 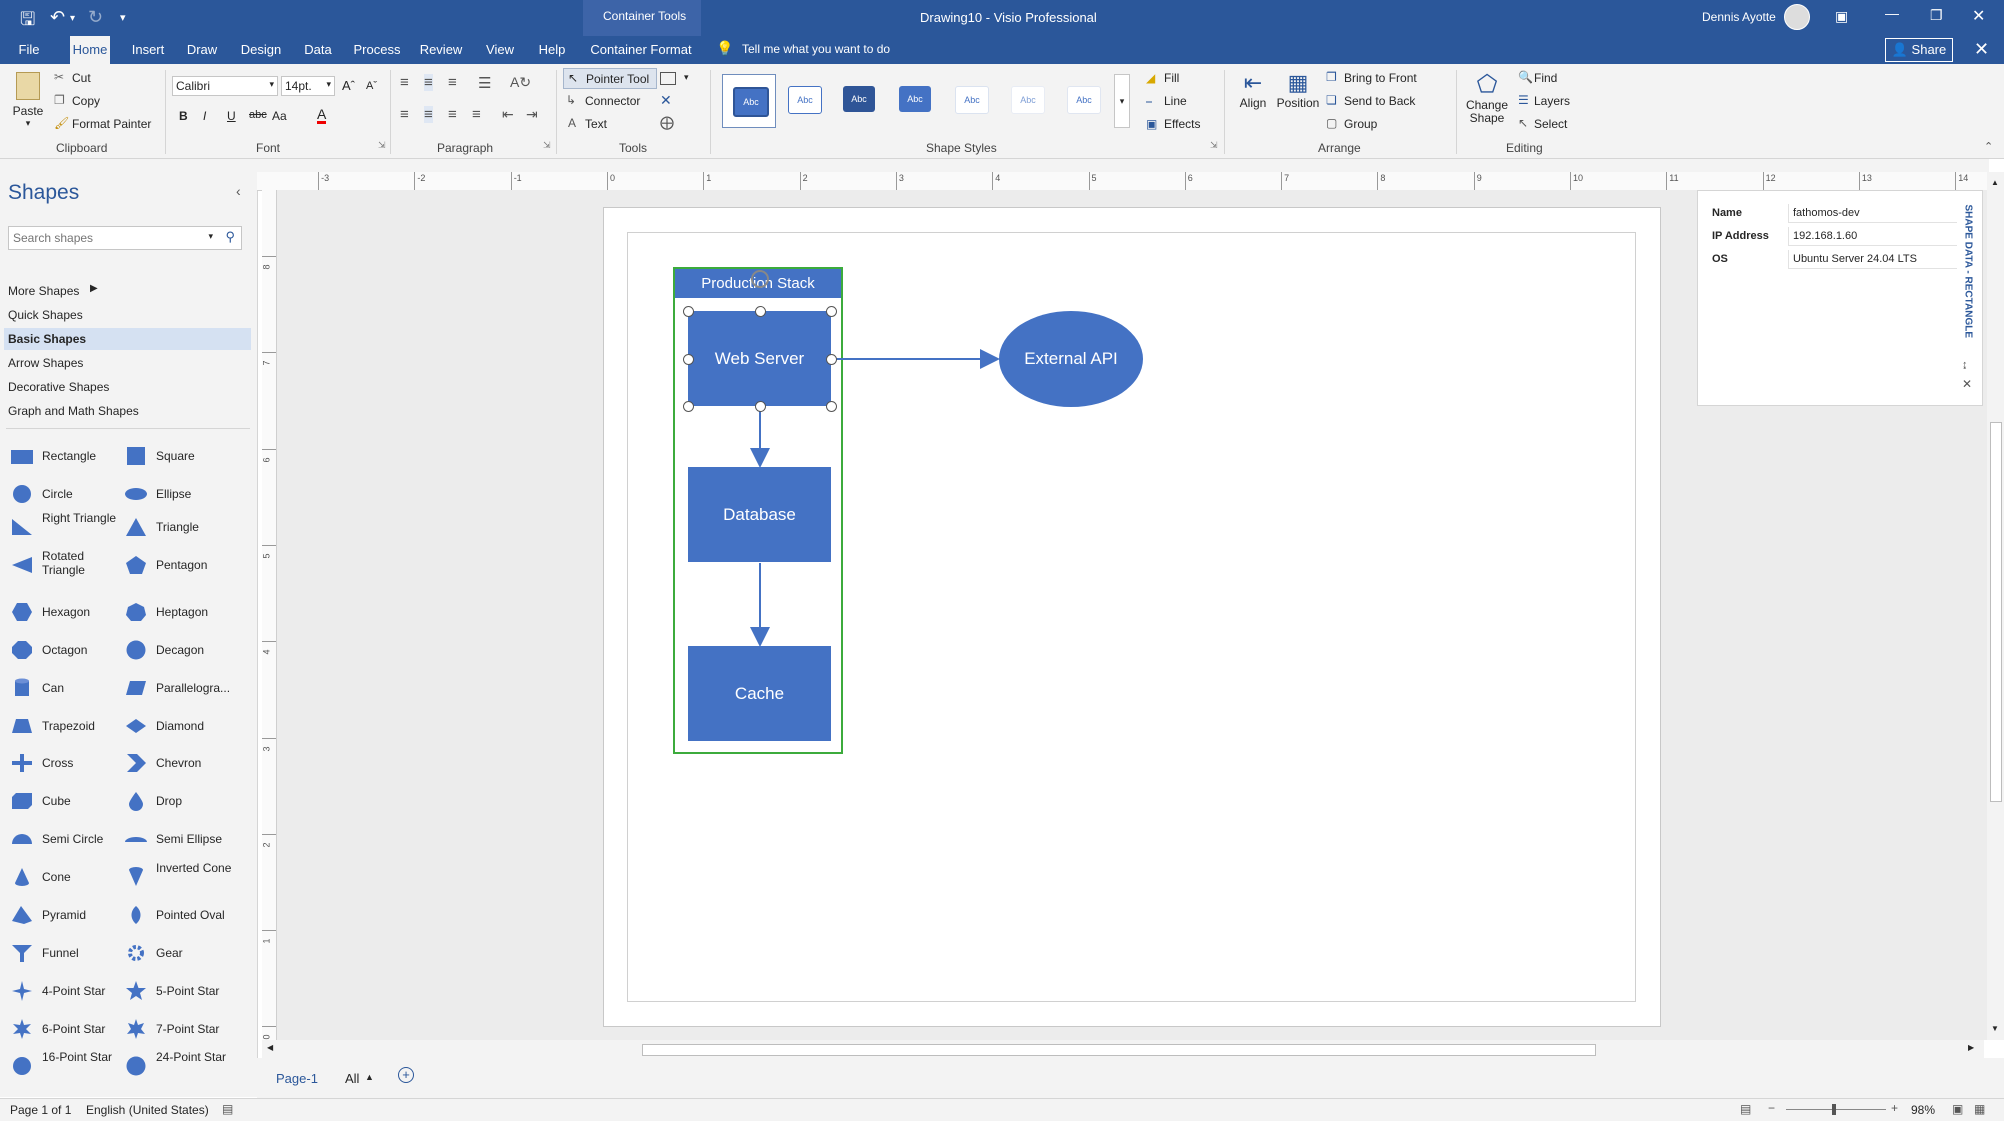 I want to click on switch-windows-icon: ▦, so click(x=1979, y=1109).